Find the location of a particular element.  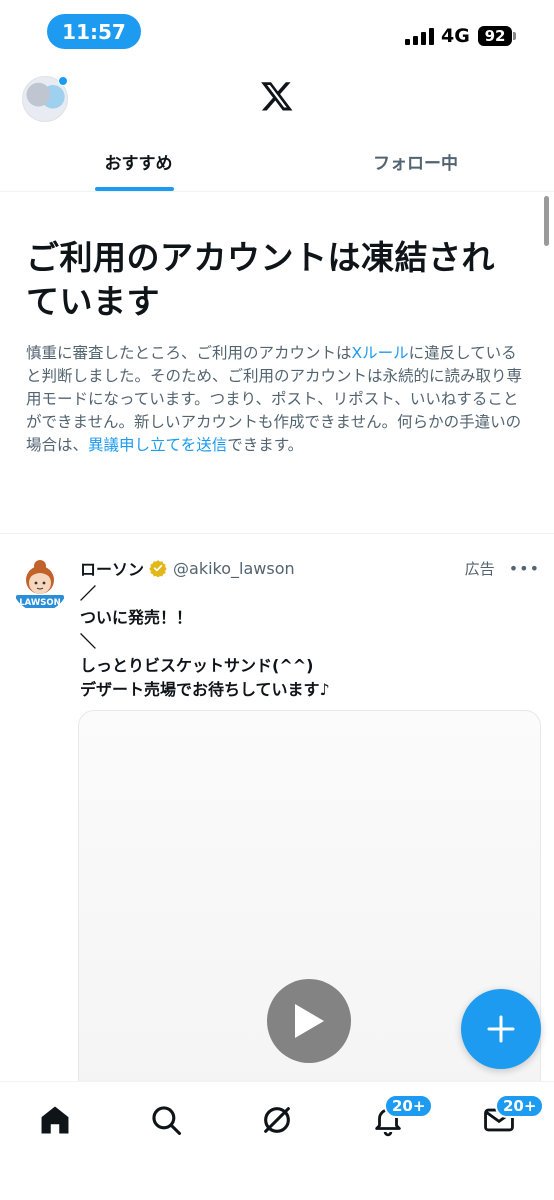

post-avatar: LAWSON is located at coordinates (40, 584).